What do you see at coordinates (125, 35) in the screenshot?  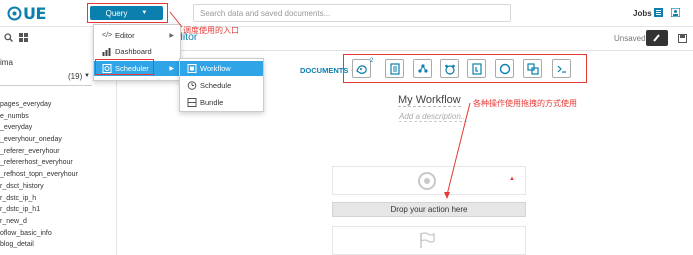 I see `menu-item-label: Editor` at bounding box center [125, 35].